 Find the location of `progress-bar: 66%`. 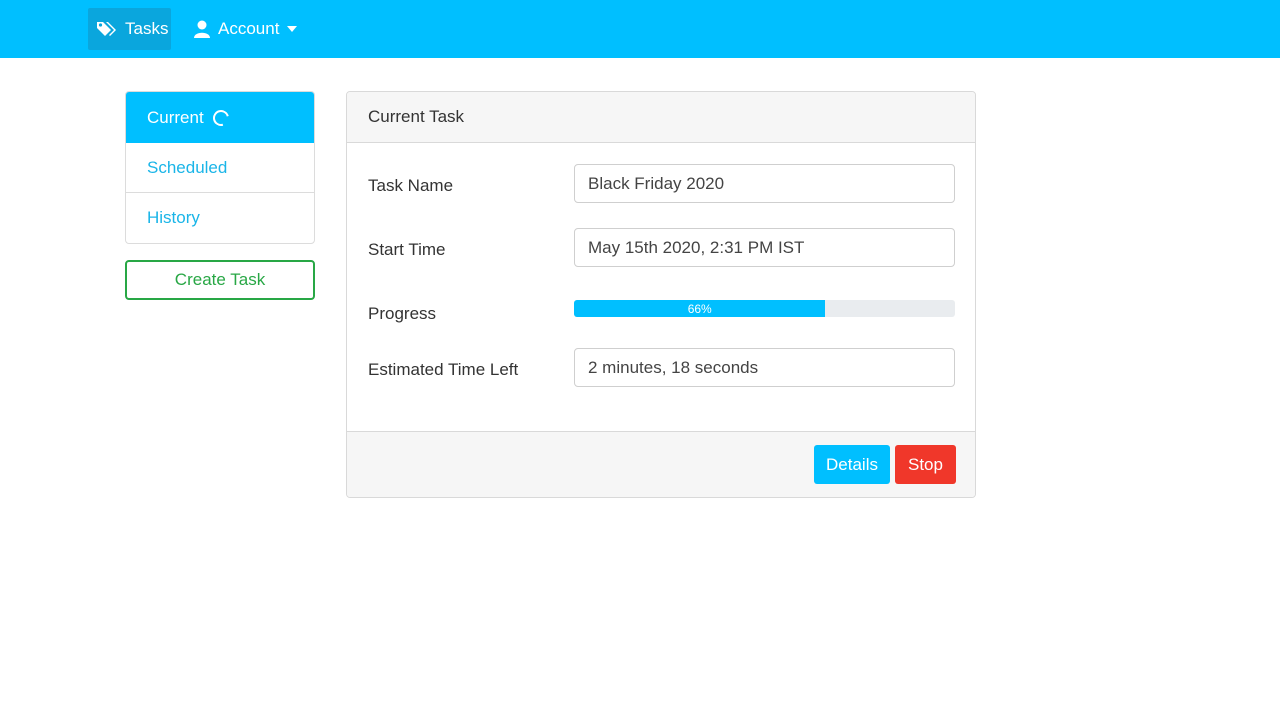

progress-bar: 66% is located at coordinates (764, 308).